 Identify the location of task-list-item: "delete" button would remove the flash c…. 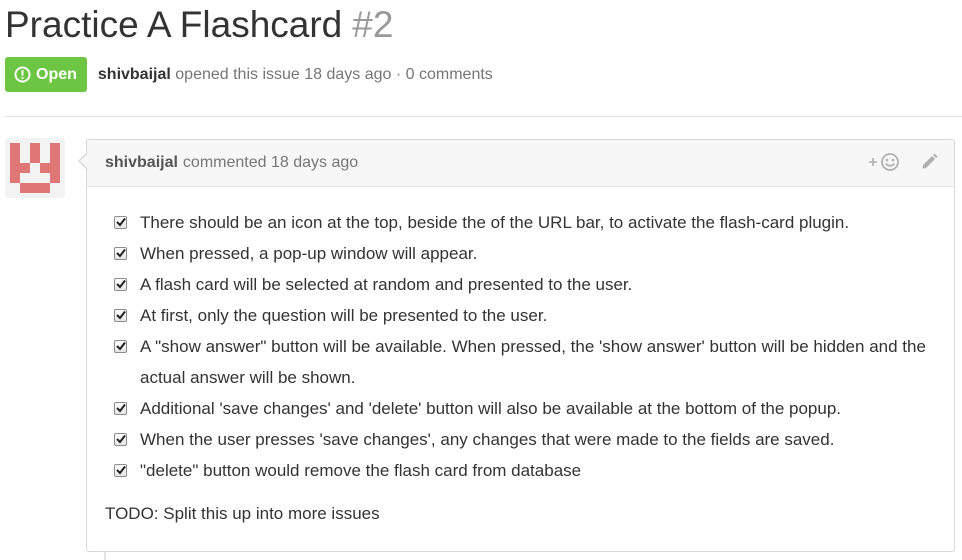
(529, 470).